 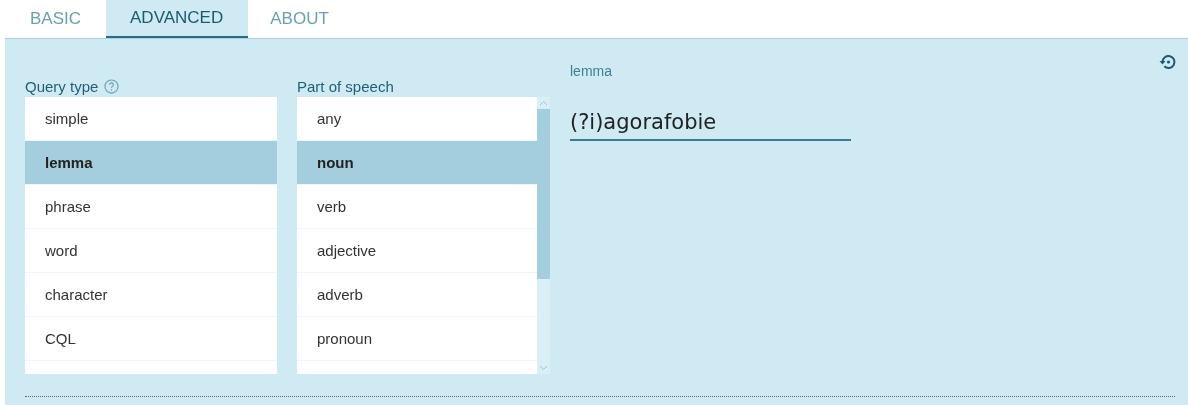 I want to click on tab: ADVANCED, so click(x=177, y=19).